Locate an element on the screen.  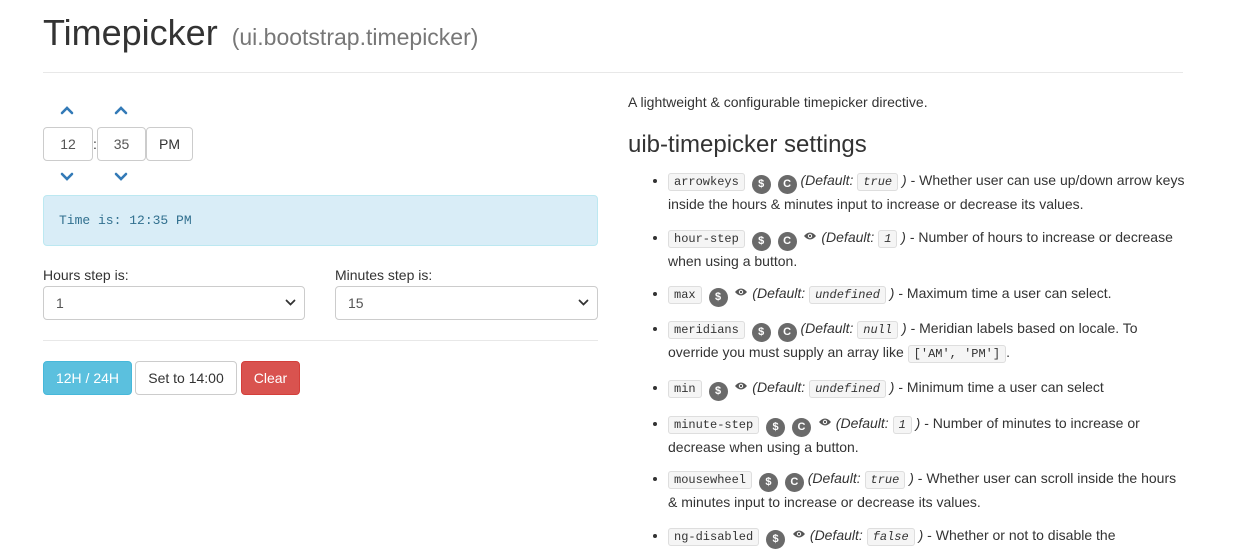
set-to-1400-button: Set to 14:00 is located at coordinates (186, 378).